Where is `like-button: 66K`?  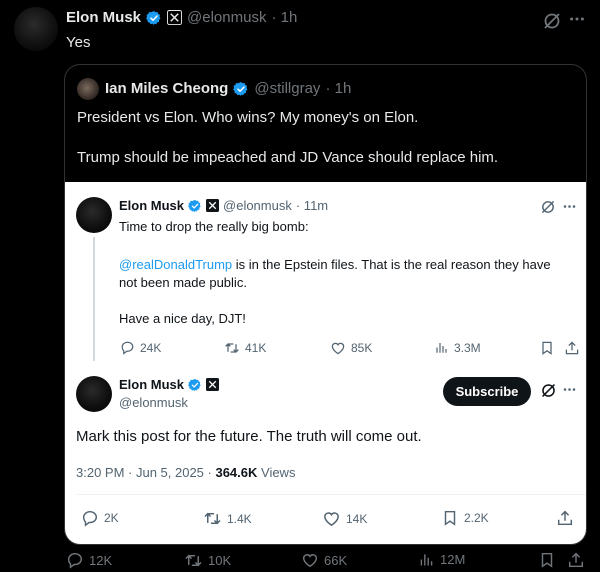 like-button: 66K is located at coordinates (324, 560).